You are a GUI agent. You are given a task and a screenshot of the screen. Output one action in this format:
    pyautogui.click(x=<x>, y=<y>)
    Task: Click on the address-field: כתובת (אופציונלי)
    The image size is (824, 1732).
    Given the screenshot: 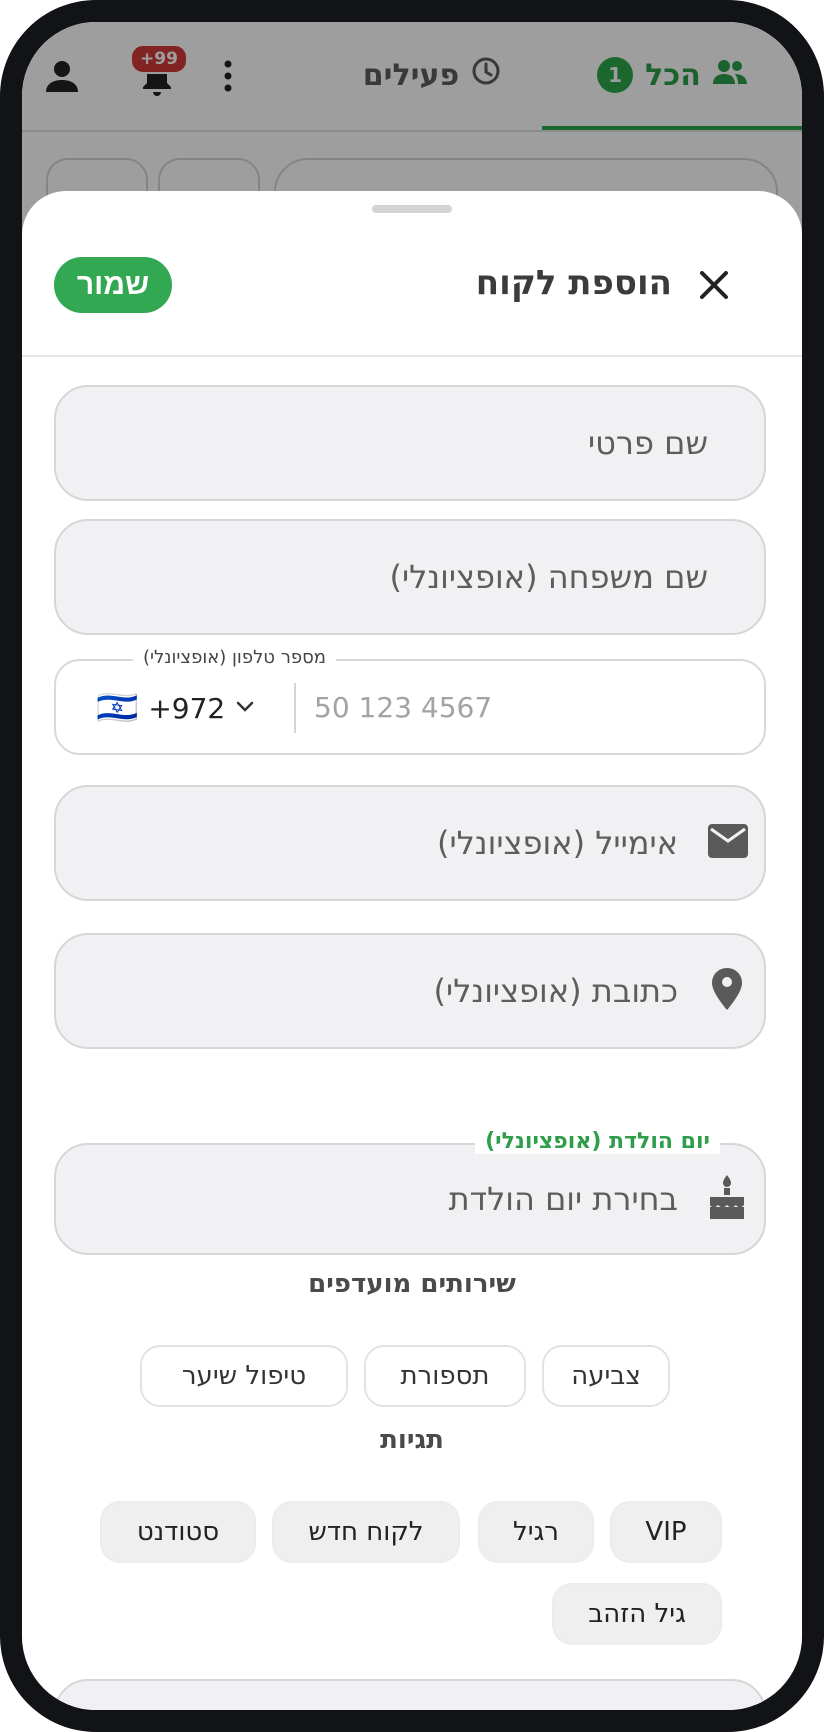 What is the action you would take?
    pyautogui.click(x=410, y=991)
    